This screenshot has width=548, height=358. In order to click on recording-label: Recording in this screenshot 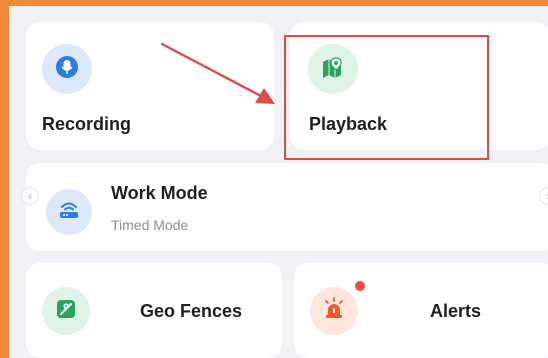, I will do `click(87, 124)`.